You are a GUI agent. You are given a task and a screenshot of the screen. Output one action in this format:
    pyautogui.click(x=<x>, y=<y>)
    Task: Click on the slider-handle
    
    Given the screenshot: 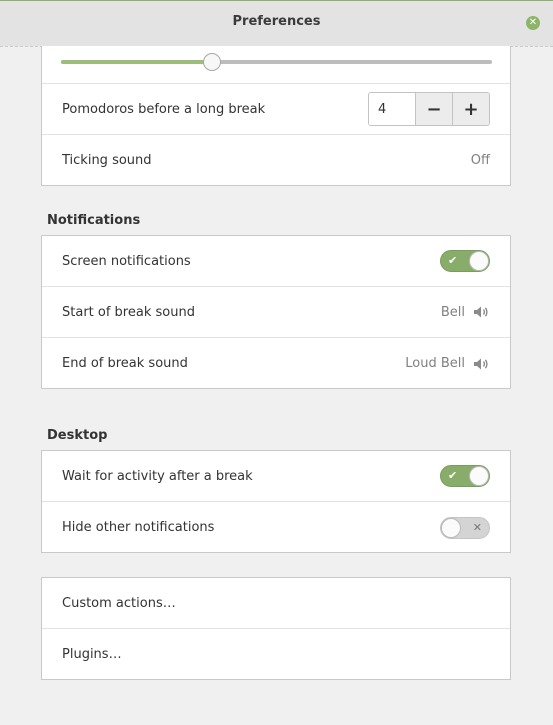 What is the action you would take?
    pyautogui.click(x=211, y=62)
    